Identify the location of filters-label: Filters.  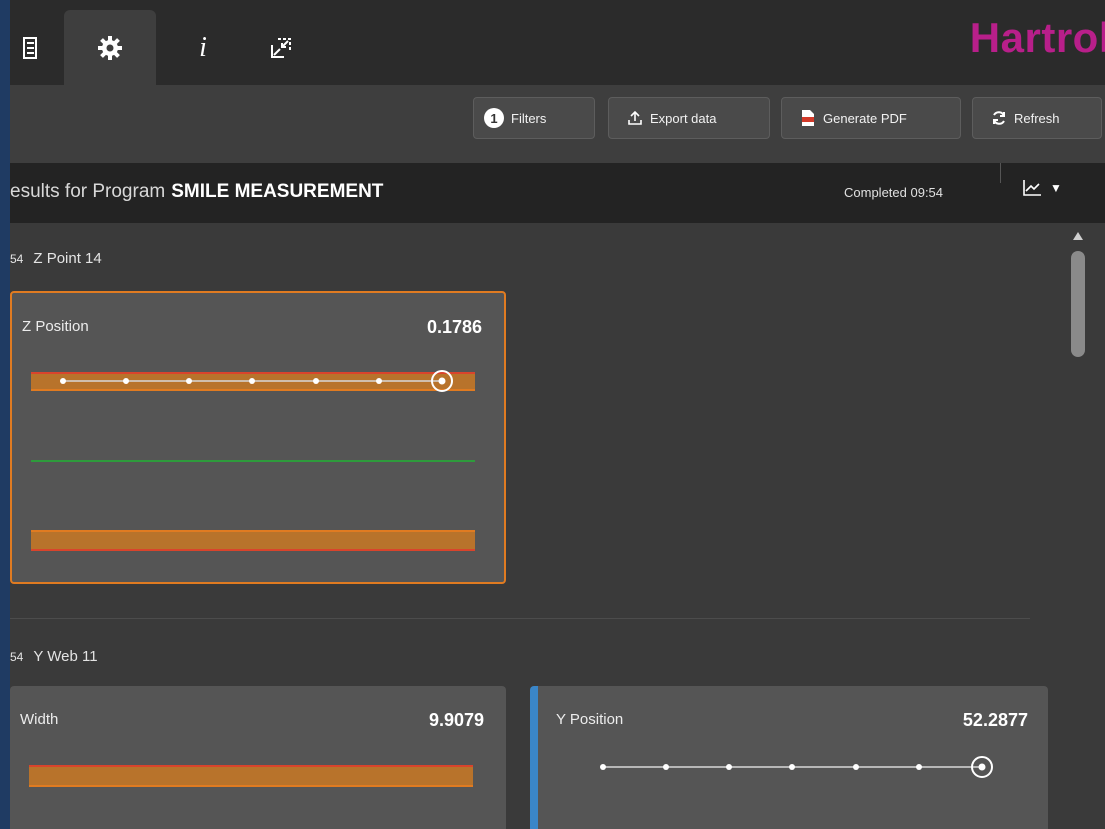
(529, 118).